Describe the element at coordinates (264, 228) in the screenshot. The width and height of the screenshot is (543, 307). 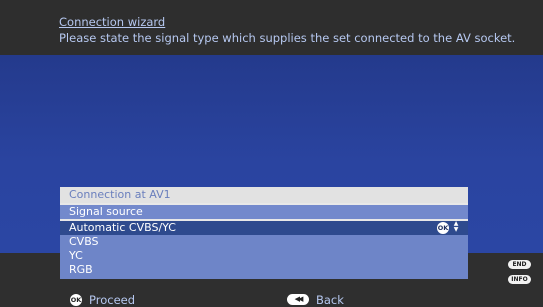
I see `list-item-automatic-cvbs-yc: Automatic CVBS/YC OK ▲ ▼` at that location.